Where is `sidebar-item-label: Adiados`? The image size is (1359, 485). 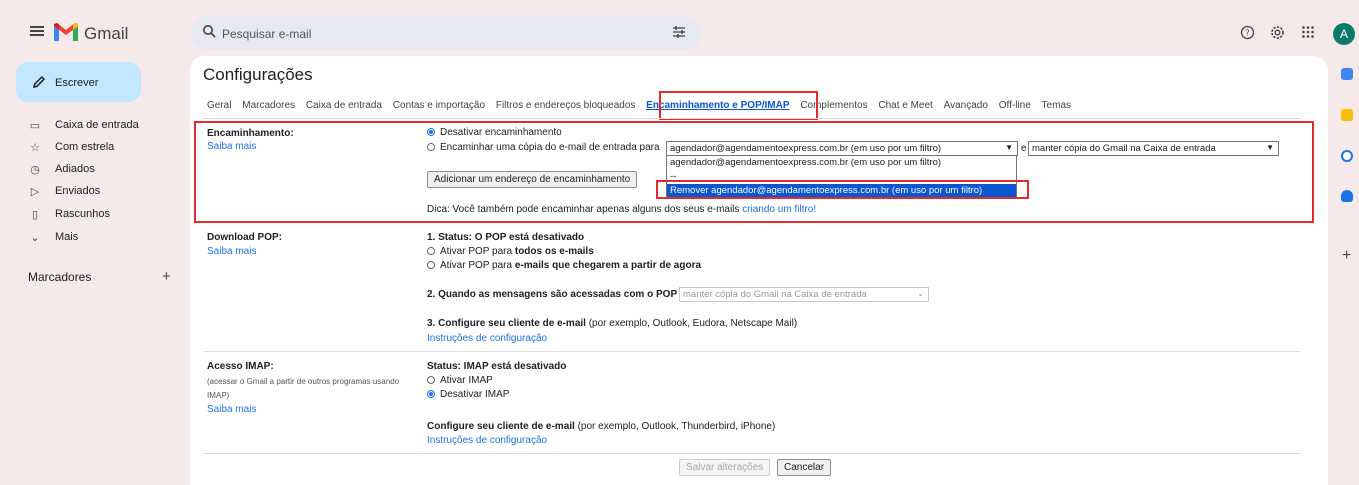
sidebar-item-label: Adiados is located at coordinates (75, 169).